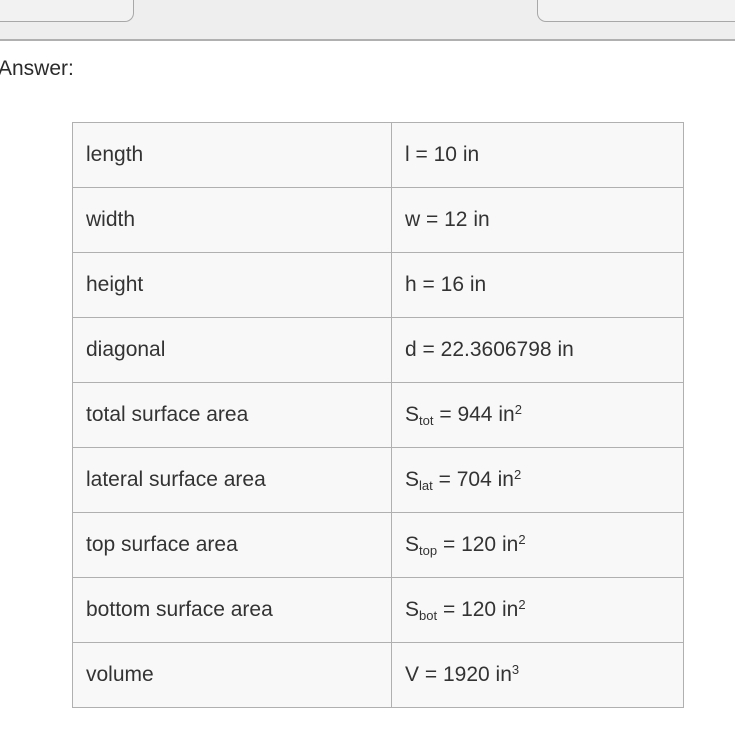  Describe the element at coordinates (537, 220) in the screenshot. I see `row-value: w = 12 in` at that location.